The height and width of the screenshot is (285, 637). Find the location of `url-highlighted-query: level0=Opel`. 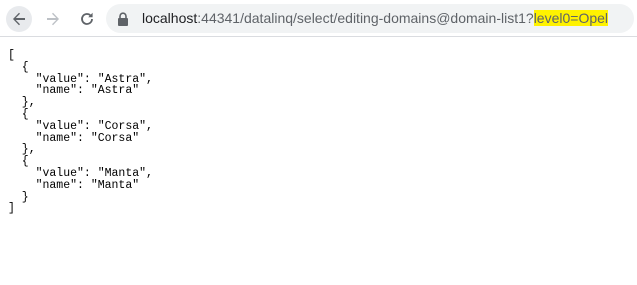

url-highlighted-query: level0=Opel is located at coordinates (571, 18).